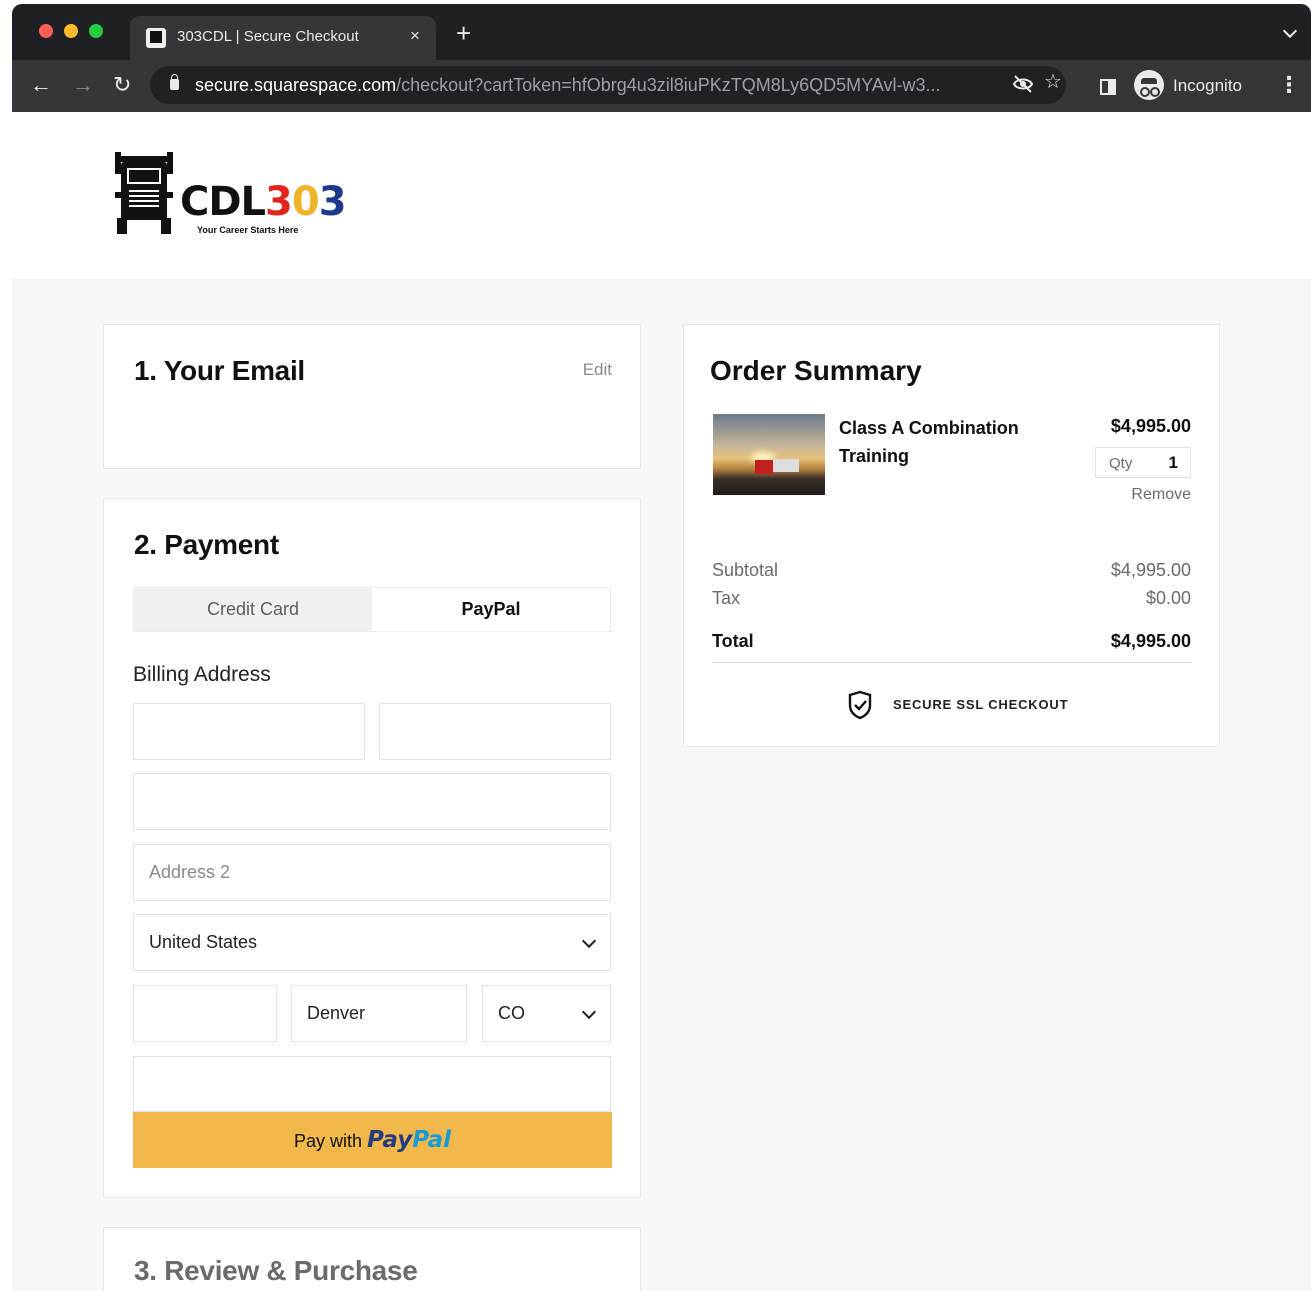  I want to click on site-header: CDL303 Your Career Starts Here, so click(661, 196).